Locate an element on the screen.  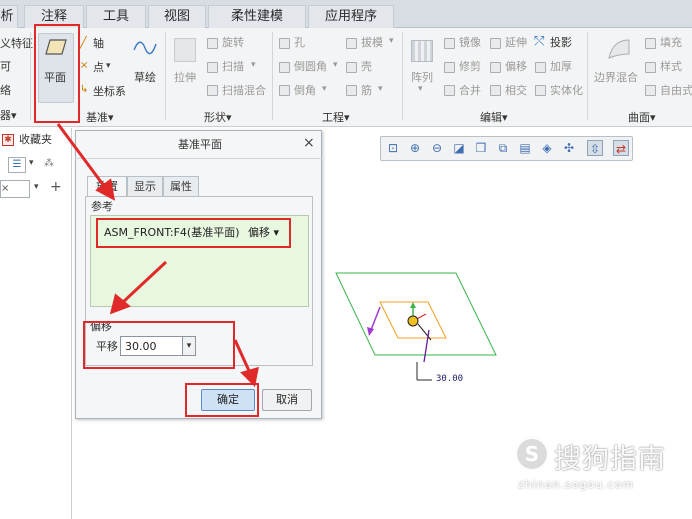
watermark-logo: S is located at coordinates (532, 454).